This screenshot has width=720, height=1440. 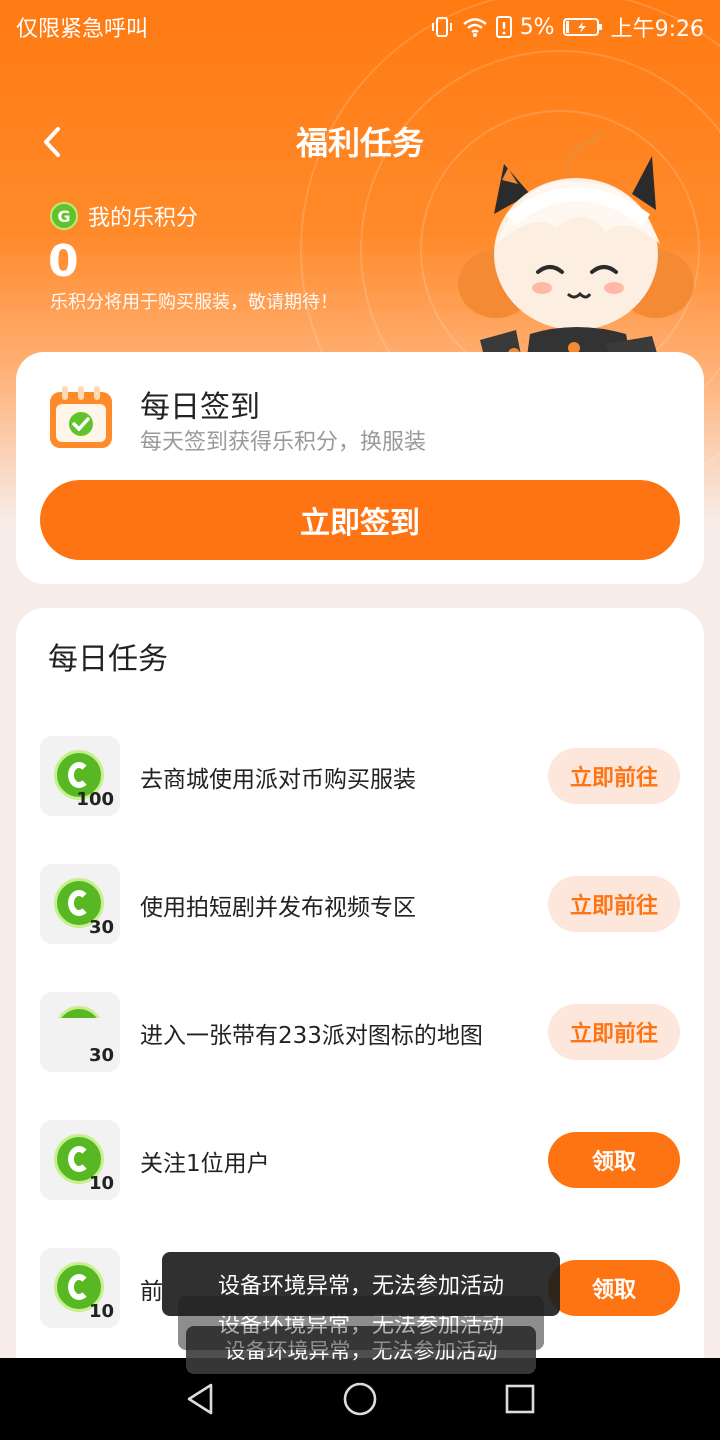 What do you see at coordinates (194, 302) in the screenshot?
I see `points-note: 乐积分将用于购买服装，敬请期待！` at bounding box center [194, 302].